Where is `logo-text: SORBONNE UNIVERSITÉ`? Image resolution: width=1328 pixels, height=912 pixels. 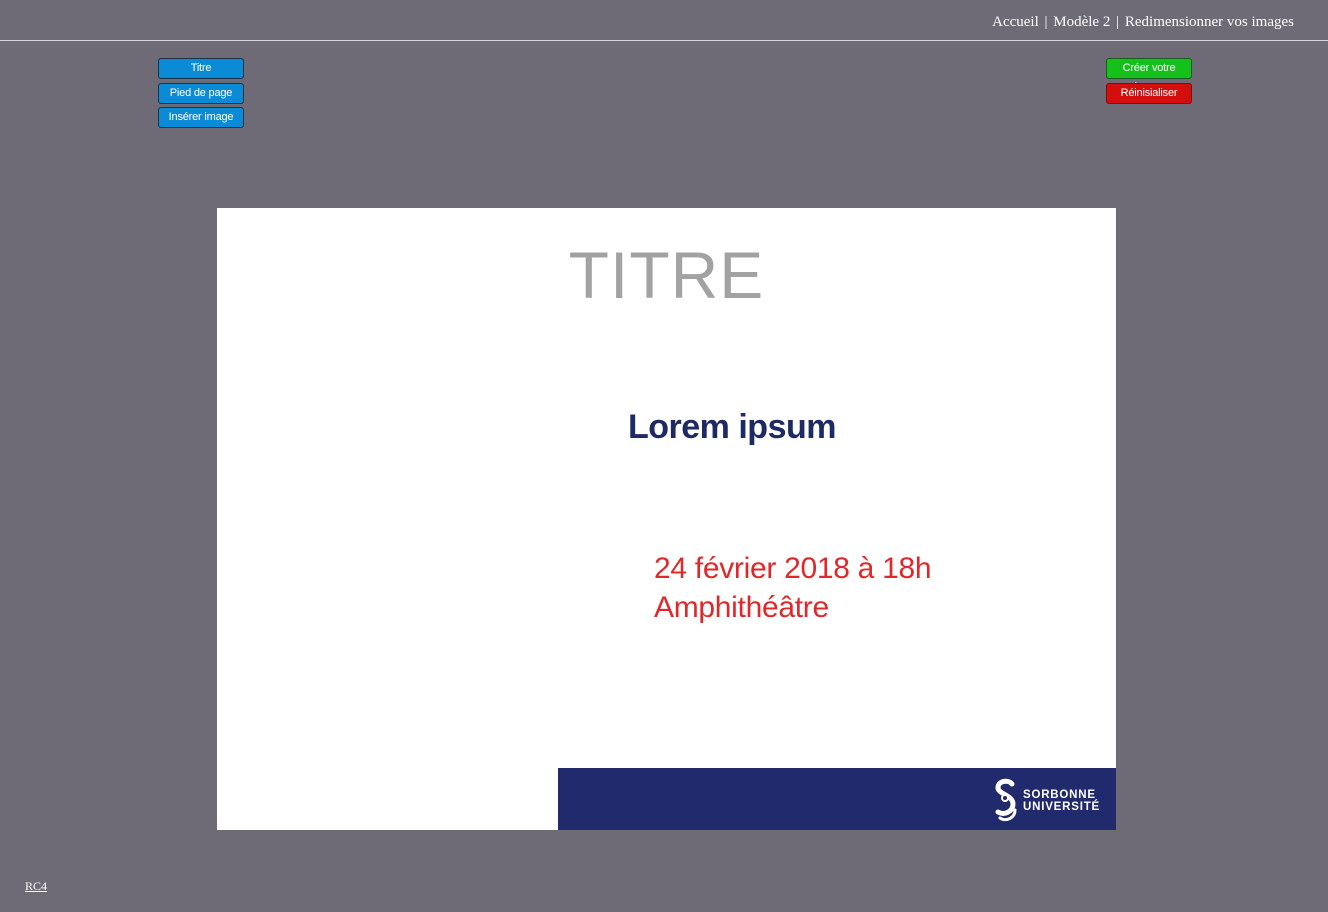 logo-text: SORBONNE UNIVERSITÉ is located at coordinates (1061, 801).